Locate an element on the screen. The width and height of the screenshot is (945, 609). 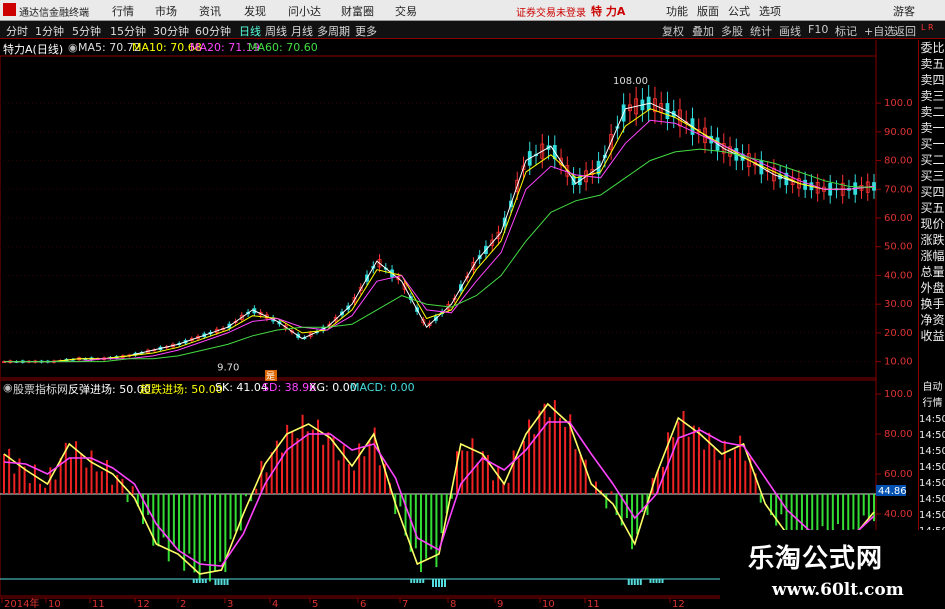
low-price-label: 9.70 is located at coordinates (228, 367).